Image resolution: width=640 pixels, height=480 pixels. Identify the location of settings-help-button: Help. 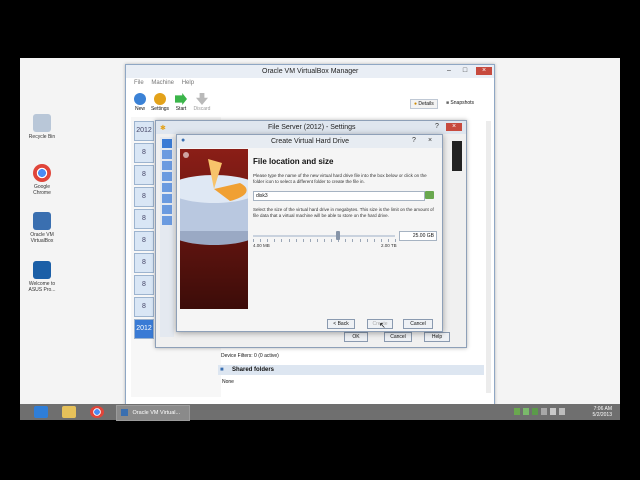
(437, 337).